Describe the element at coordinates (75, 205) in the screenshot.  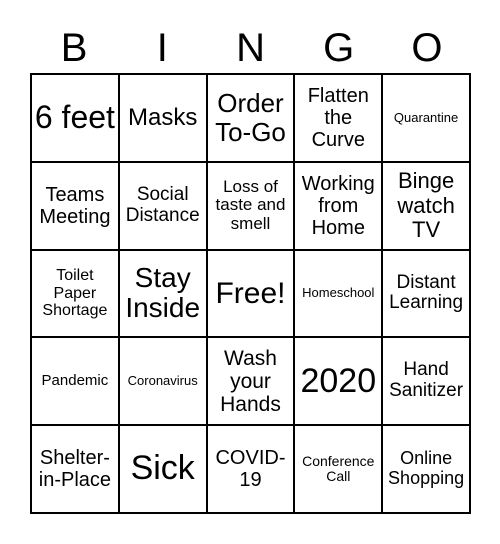
I see `bingo-cell: Teams Meeting` at that location.